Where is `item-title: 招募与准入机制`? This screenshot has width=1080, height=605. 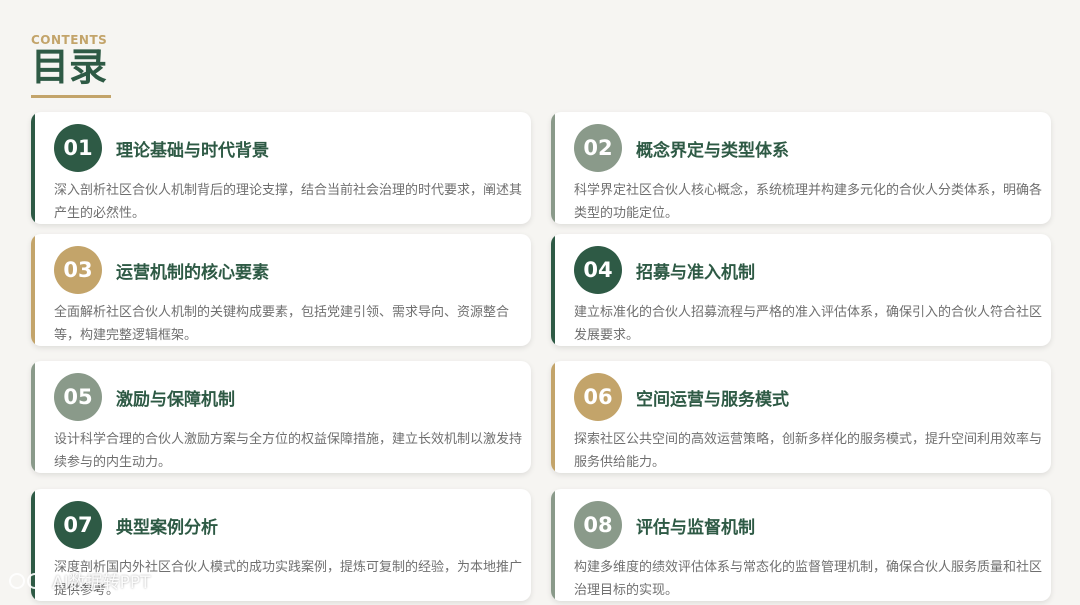 item-title: 招募与准入机制 is located at coordinates (695, 273).